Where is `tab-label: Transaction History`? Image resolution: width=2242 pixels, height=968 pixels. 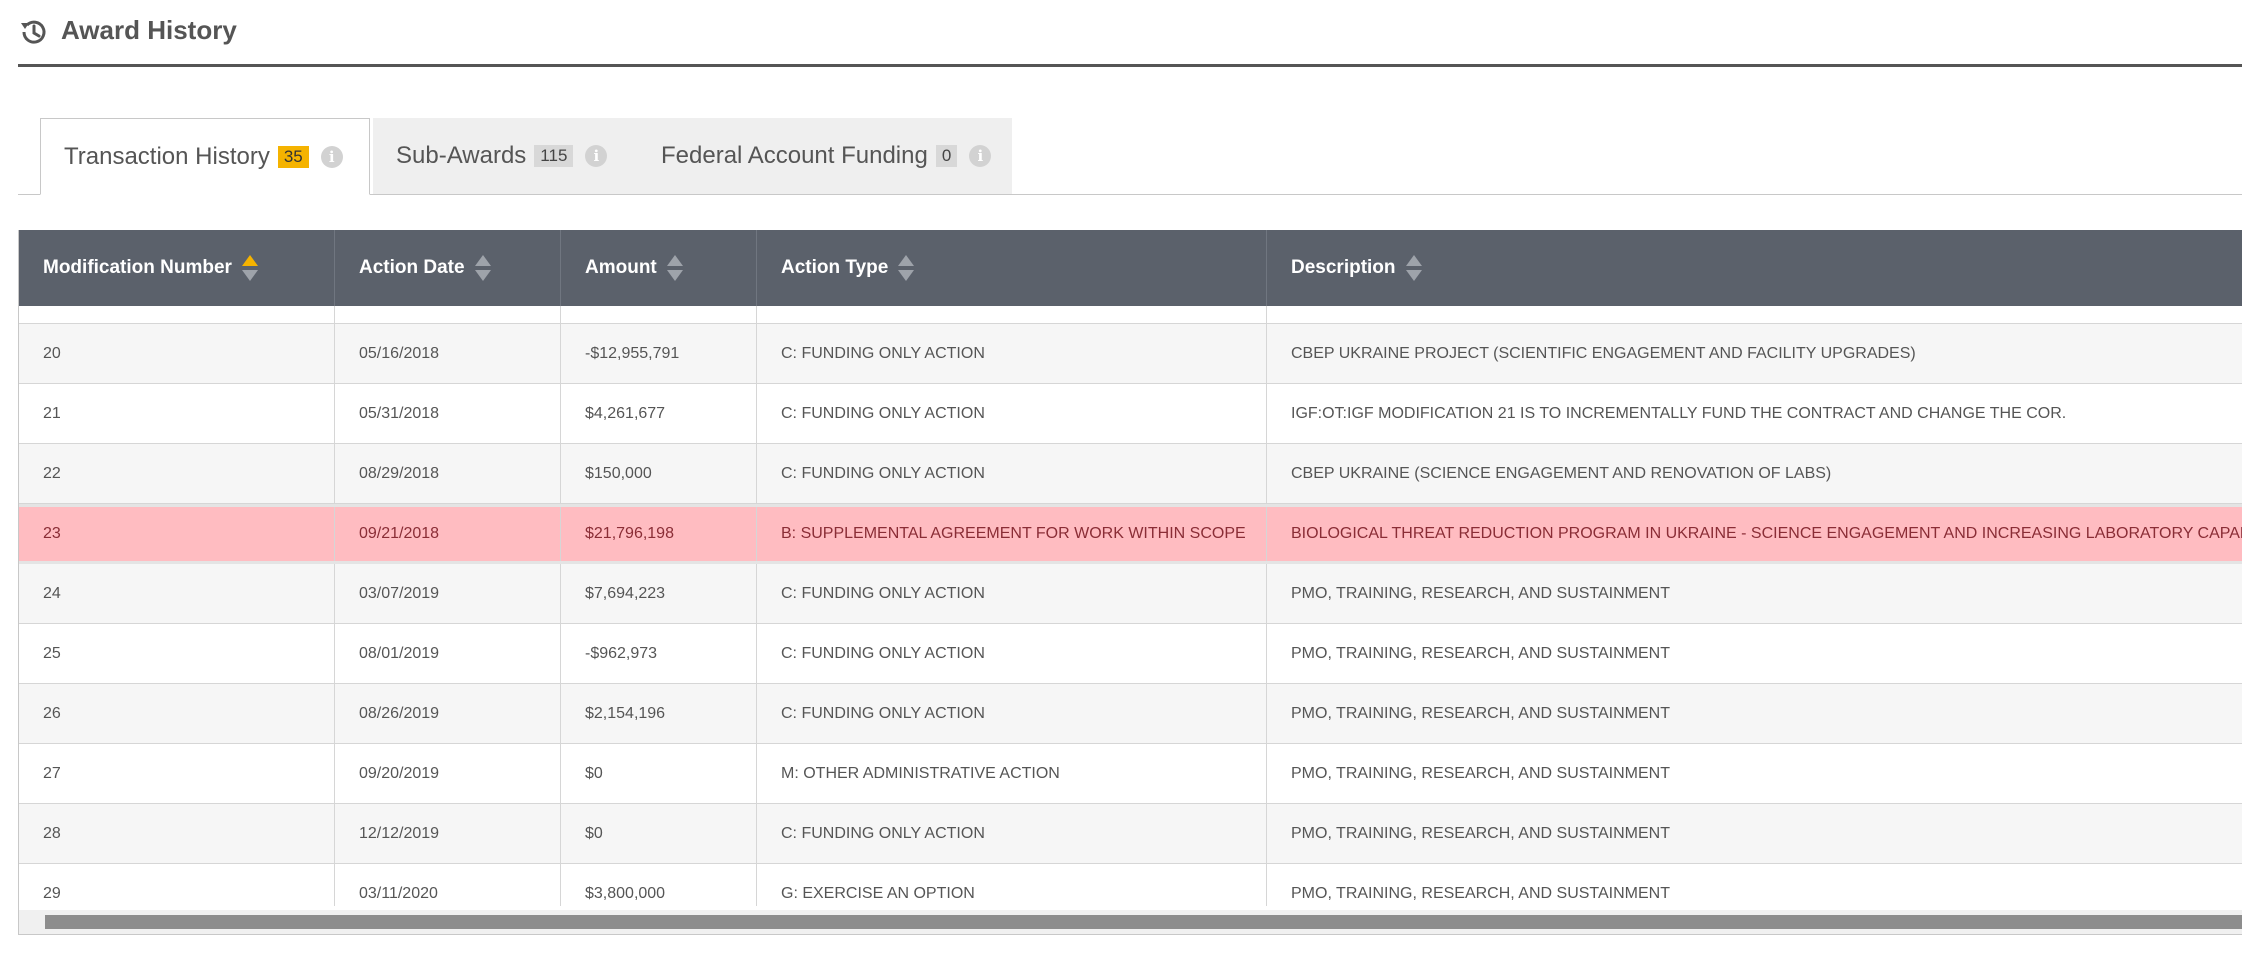
tab-label: Transaction History is located at coordinates (167, 156).